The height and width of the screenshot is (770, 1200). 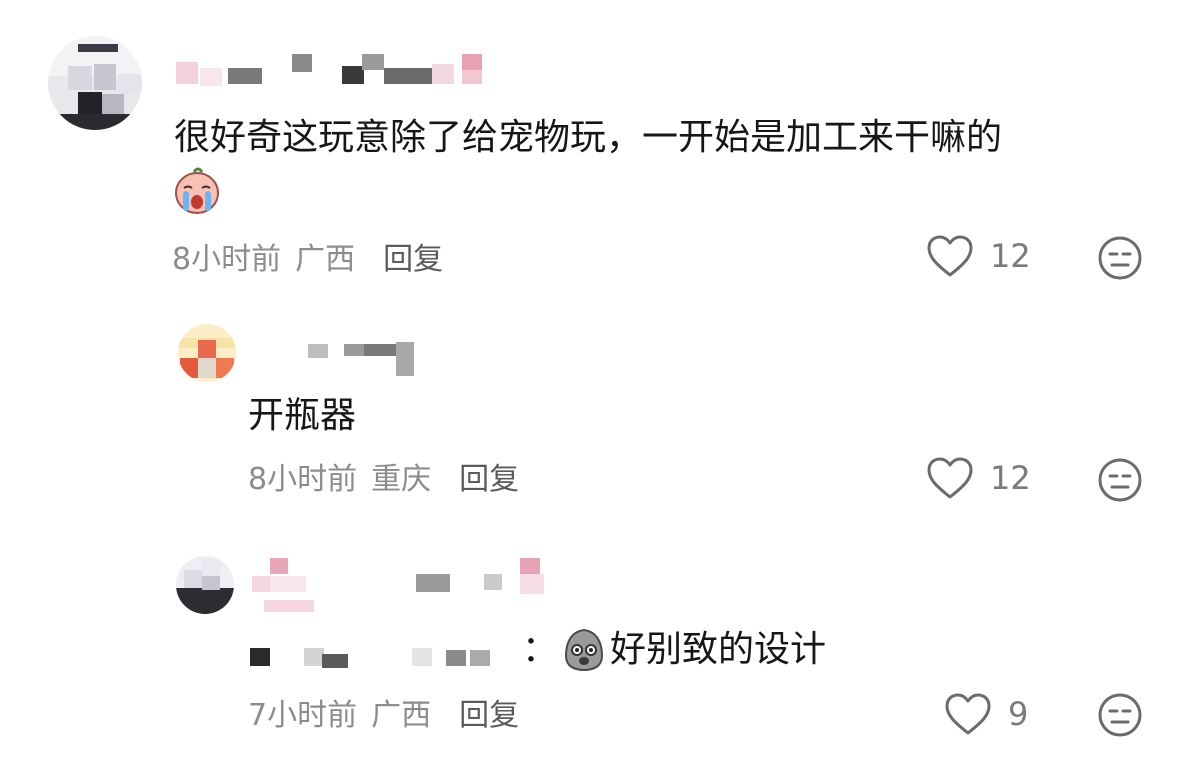 What do you see at coordinates (95, 83) in the screenshot?
I see `commenter-avatar` at bounding box center [95, 83].